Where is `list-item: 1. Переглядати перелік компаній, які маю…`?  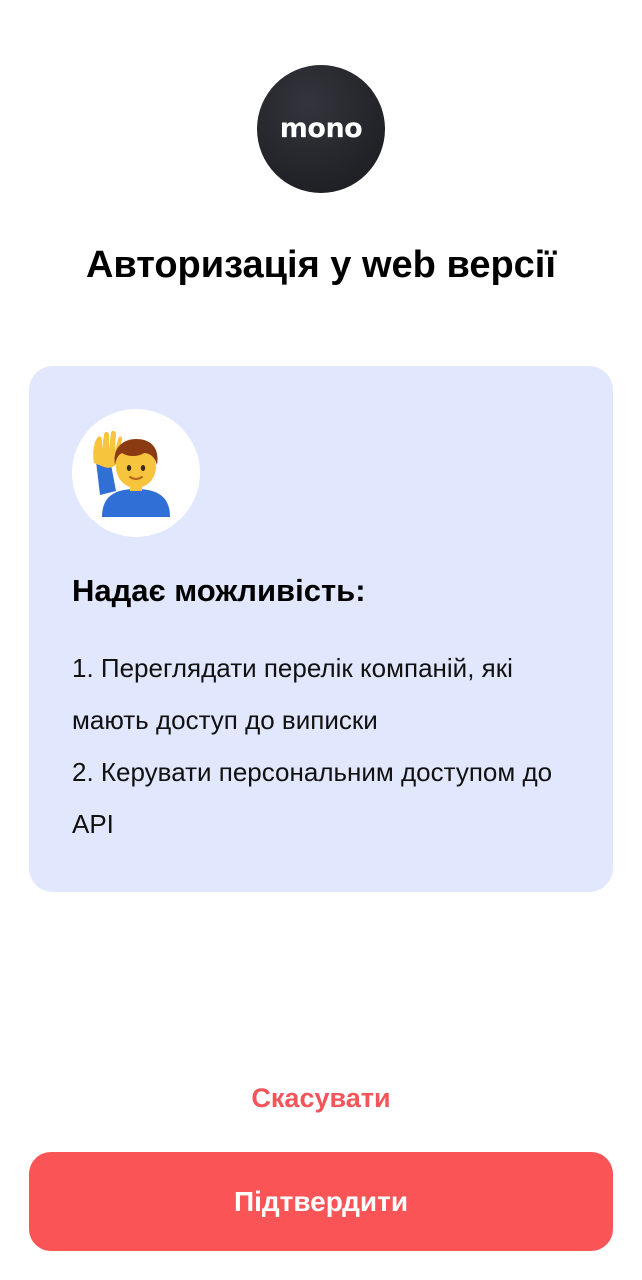
list-item: 1. Переглядати перелік компаній, які маю… is located at coordinates (292, 694).